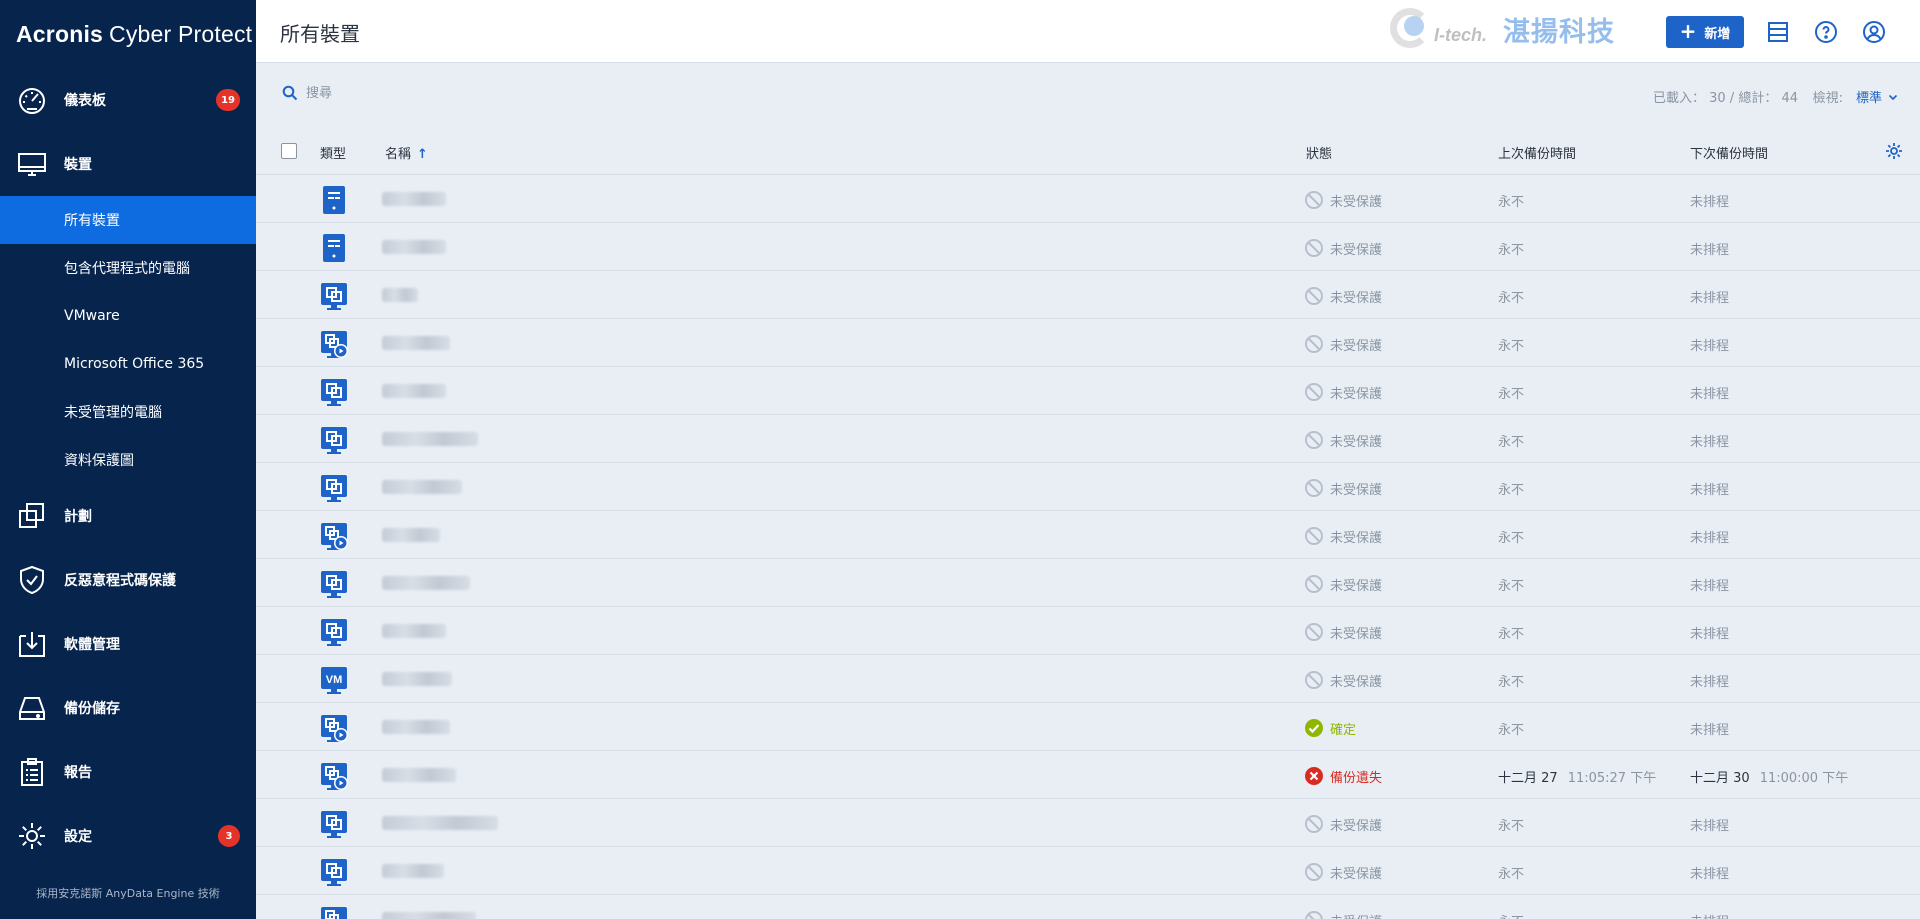  I want to click on sidebar-item-devices: 裝置, so click(128, 164).